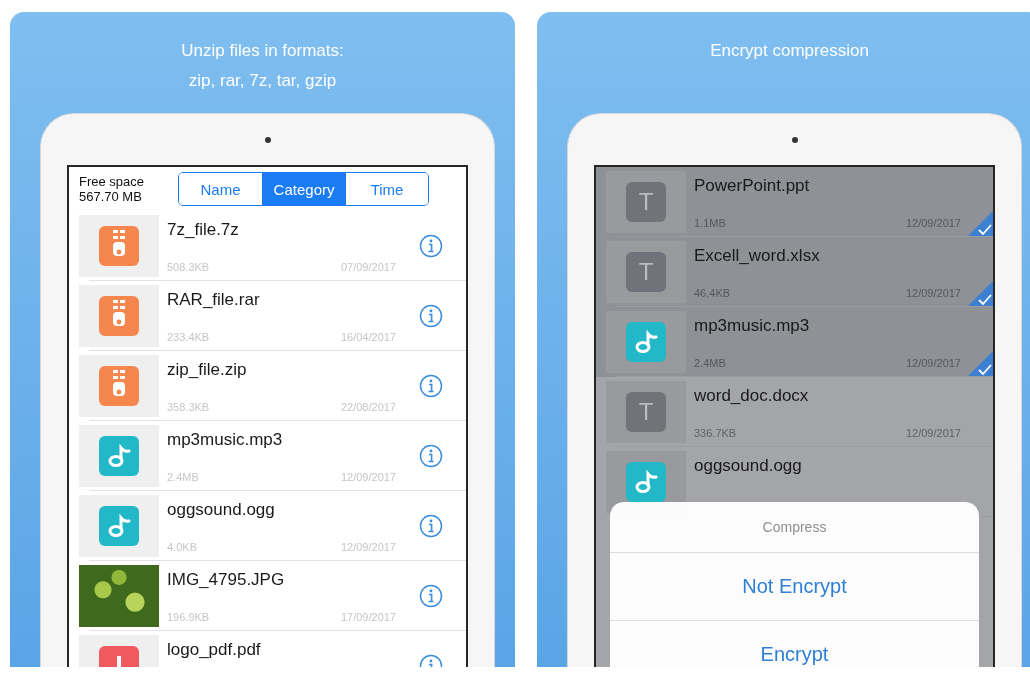 The height and width of the screenshot is (679, 1030). Describe the element at coordinates (203, 229) in the screenshot. I see `file-name: 7z_file.7z` at that location.